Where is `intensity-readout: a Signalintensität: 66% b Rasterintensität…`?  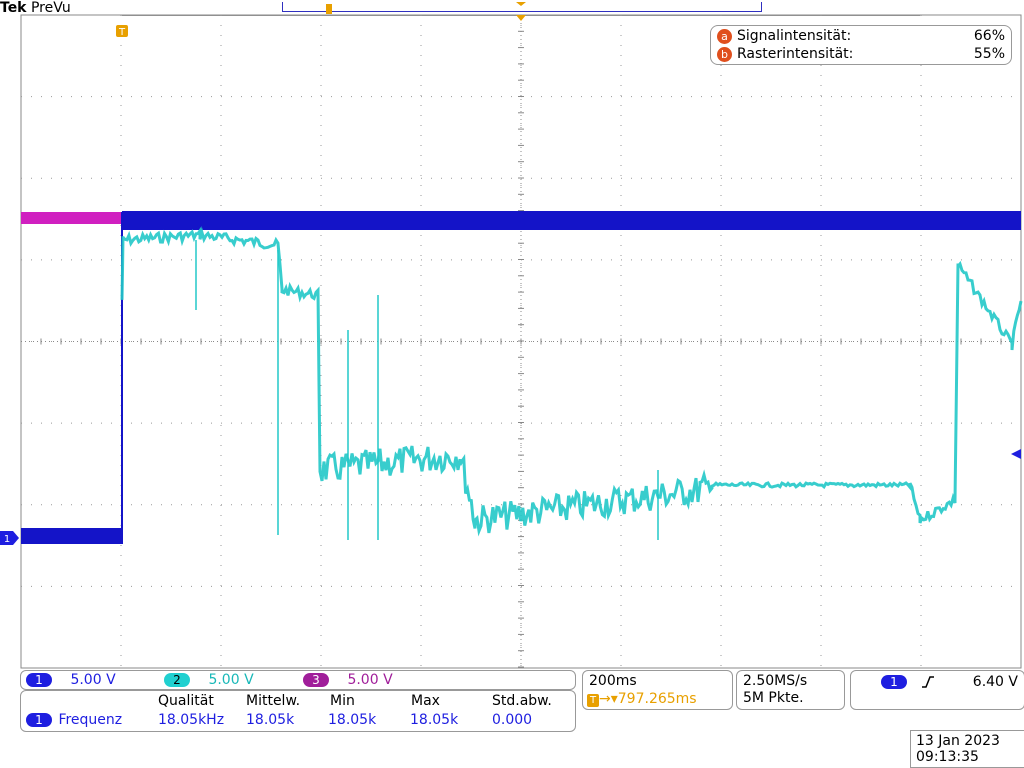 intensity-readout: a Signalintensität: 66% b Rasterintensität… is located at coordinates (861, 45).